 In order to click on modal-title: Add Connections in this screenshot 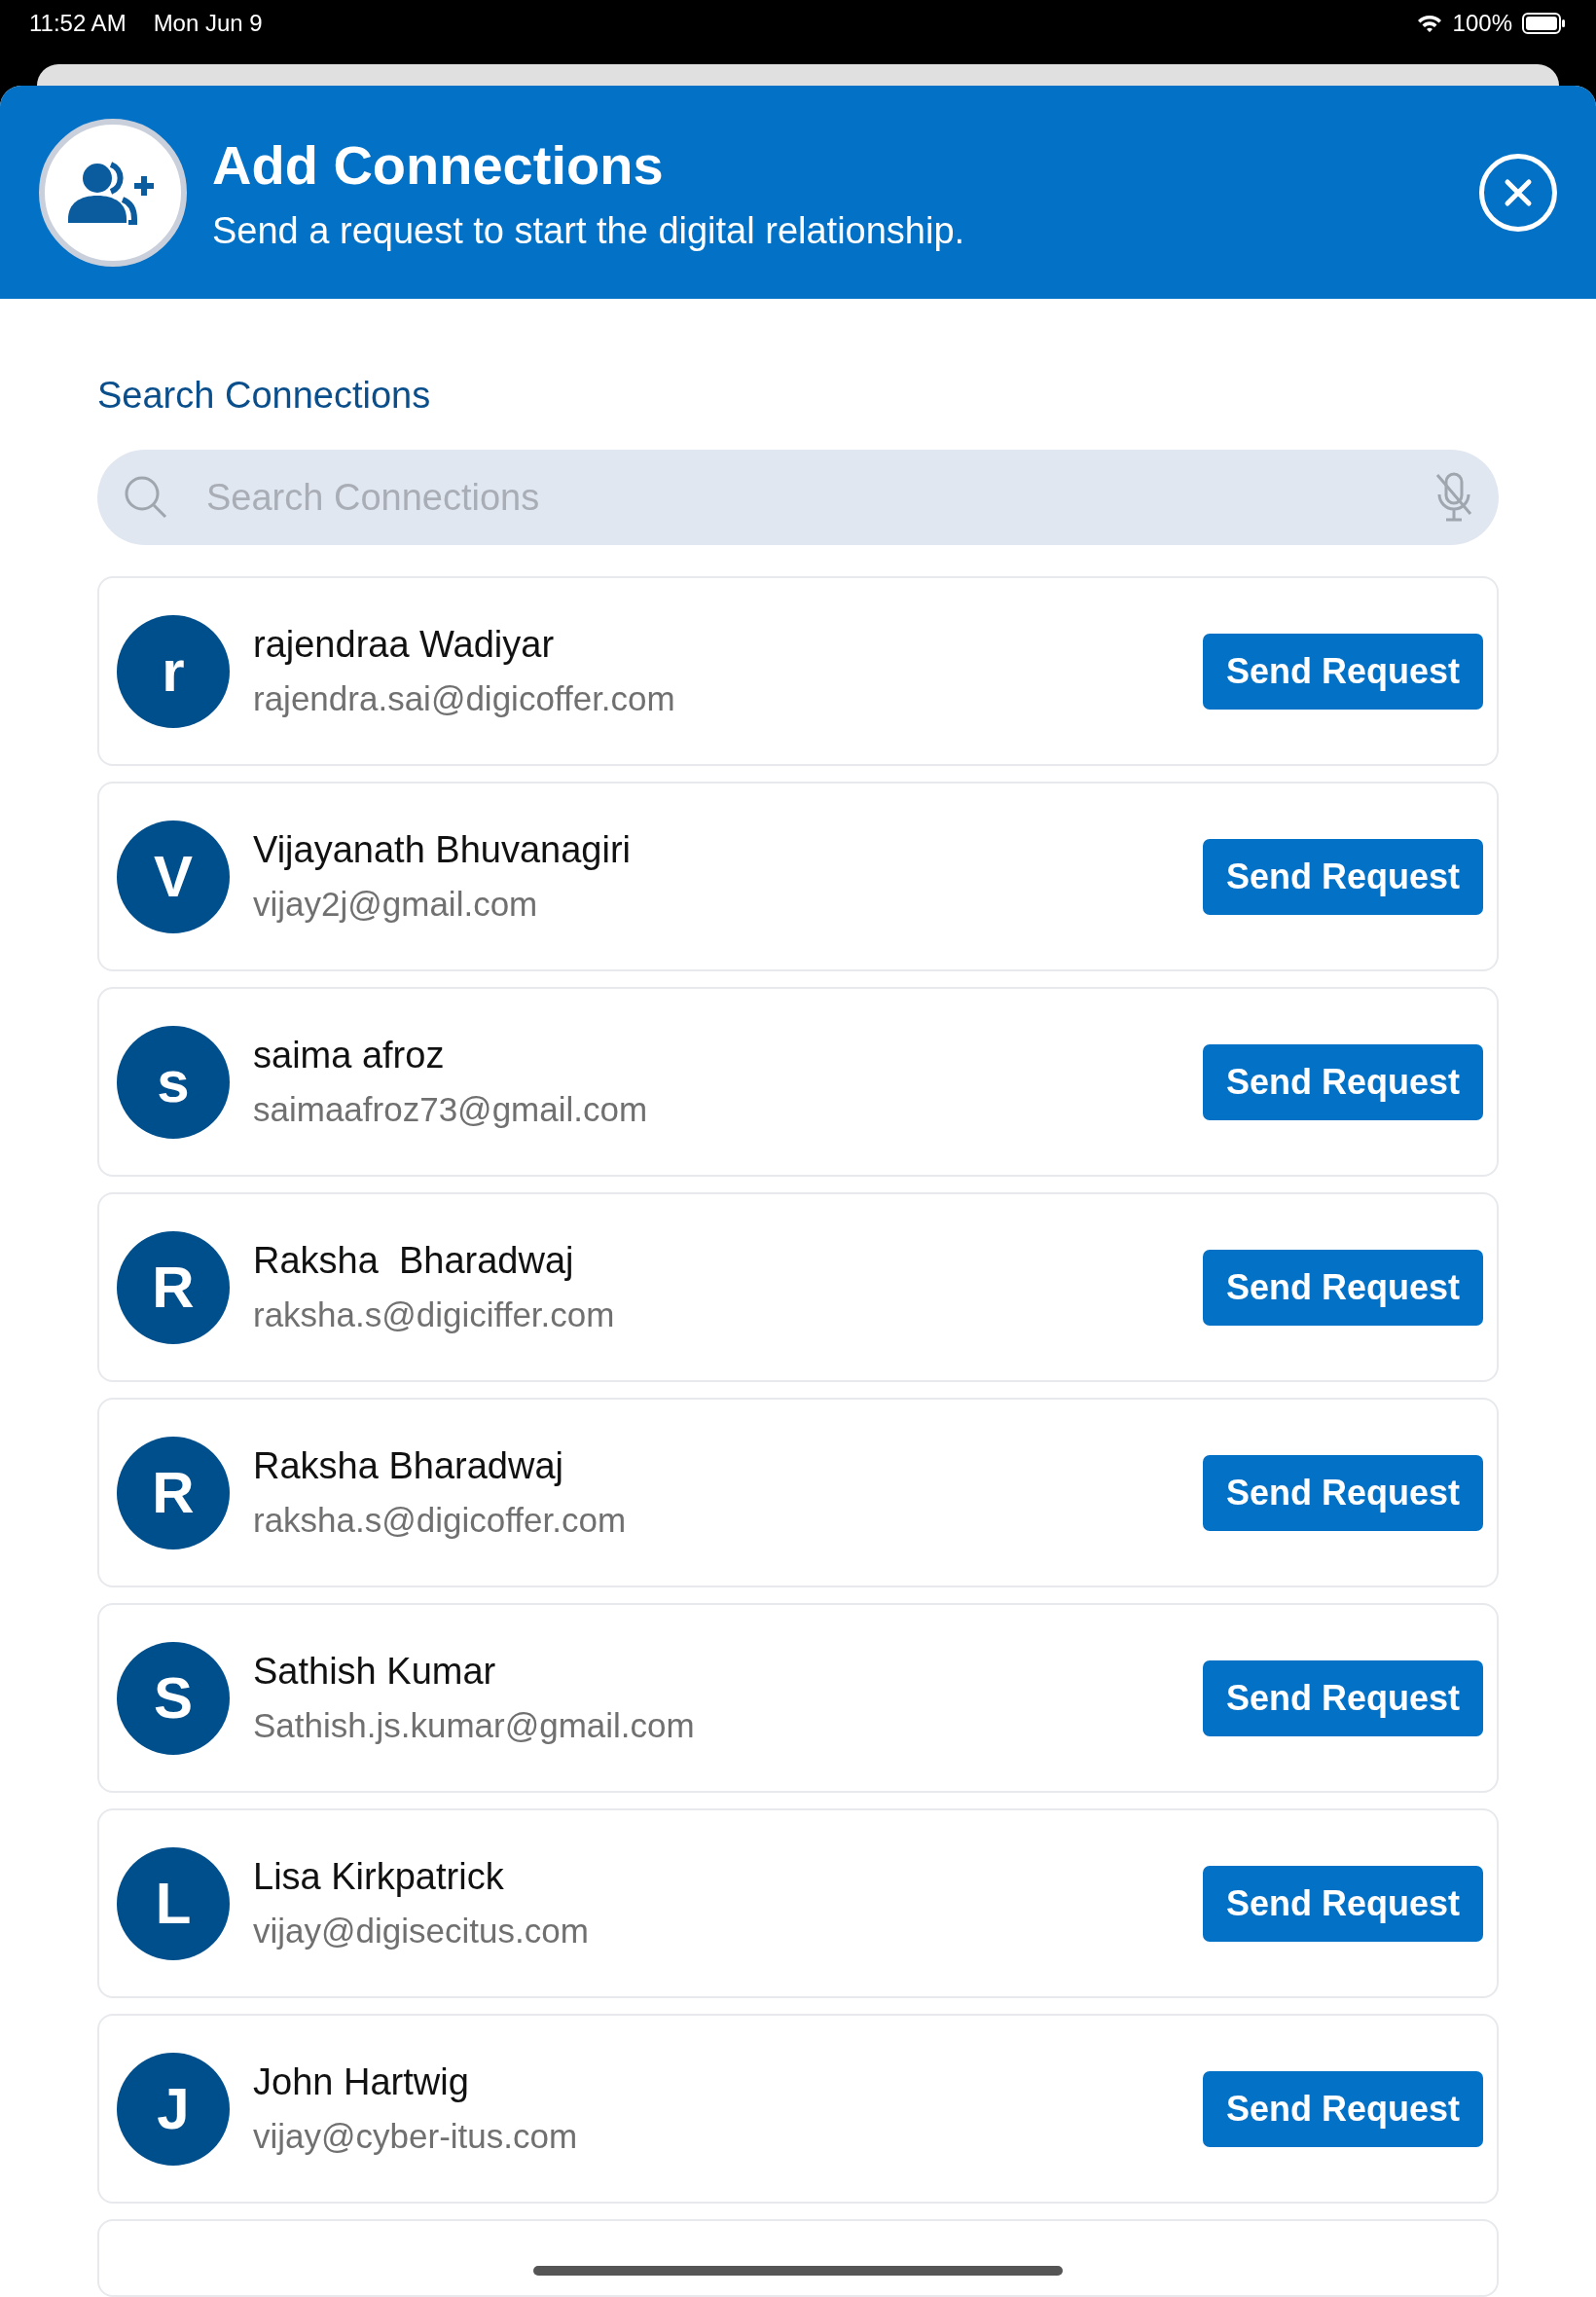, I will do `click(438, 164)`.